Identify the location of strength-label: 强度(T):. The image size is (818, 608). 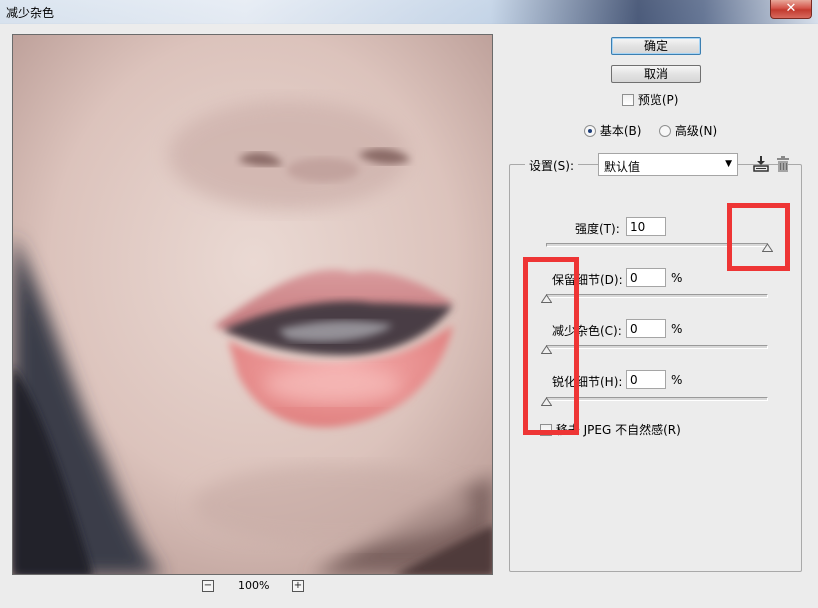
(597, 229).